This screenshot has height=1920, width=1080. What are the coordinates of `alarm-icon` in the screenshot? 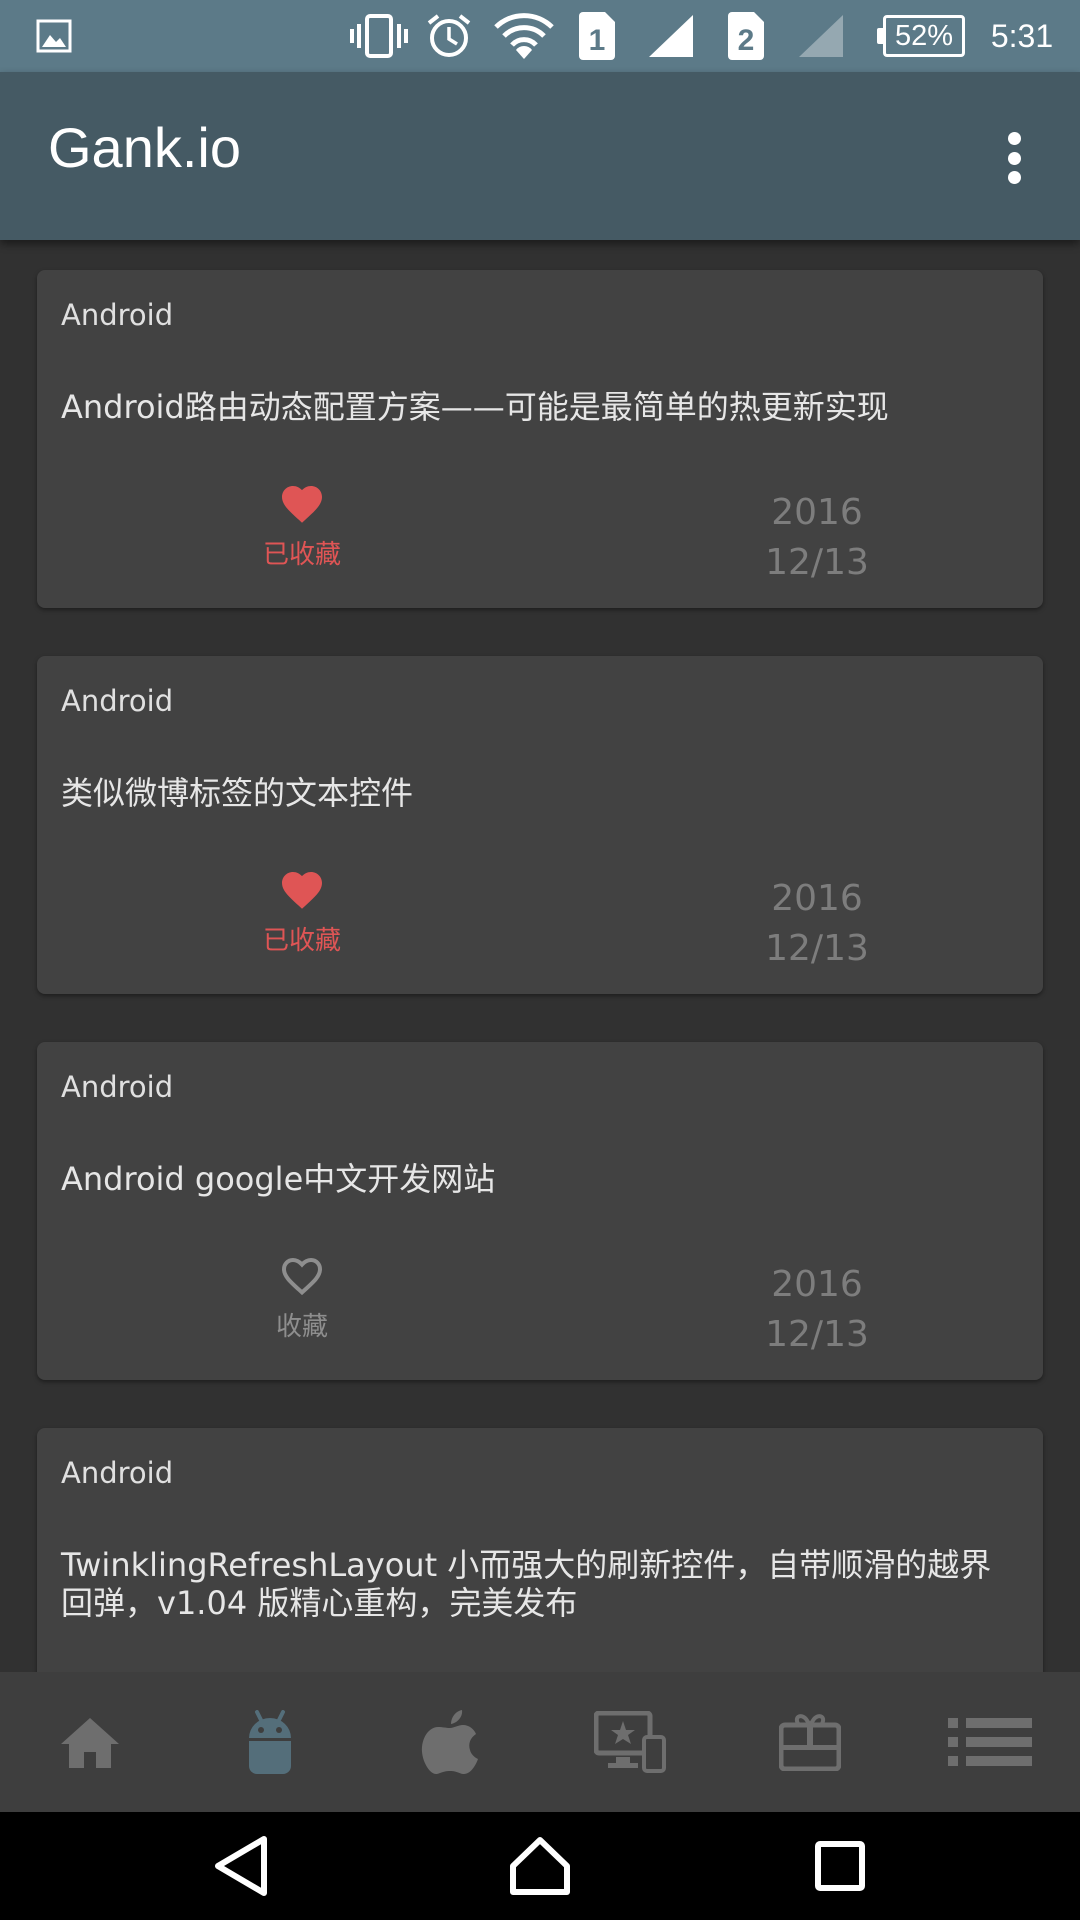 It's located at (449, 36).